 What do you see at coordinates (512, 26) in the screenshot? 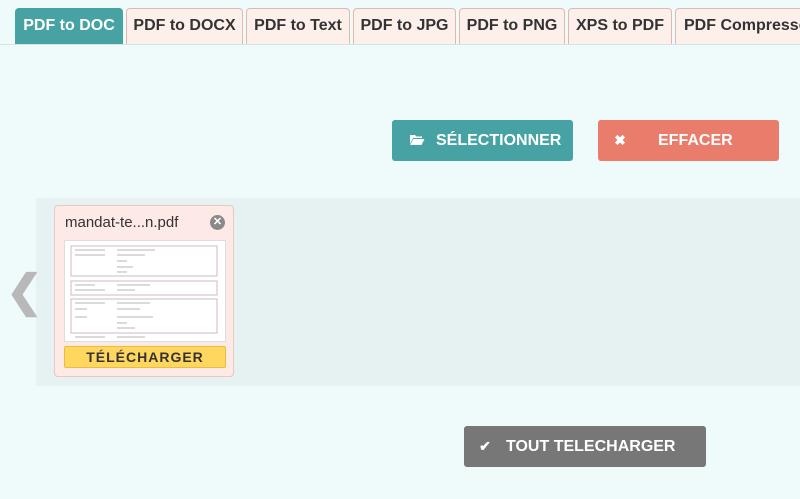
I see `tab-pdf-to-png: PDF to PNG` at bounding box center [512, 26].